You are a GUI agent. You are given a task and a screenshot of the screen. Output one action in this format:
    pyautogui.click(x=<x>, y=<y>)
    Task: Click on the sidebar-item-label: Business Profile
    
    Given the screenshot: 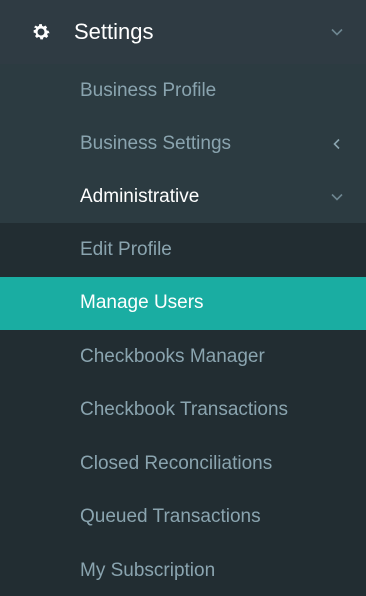 What is the action you would take?
    pyautogui.click(x=148, y=90)
    